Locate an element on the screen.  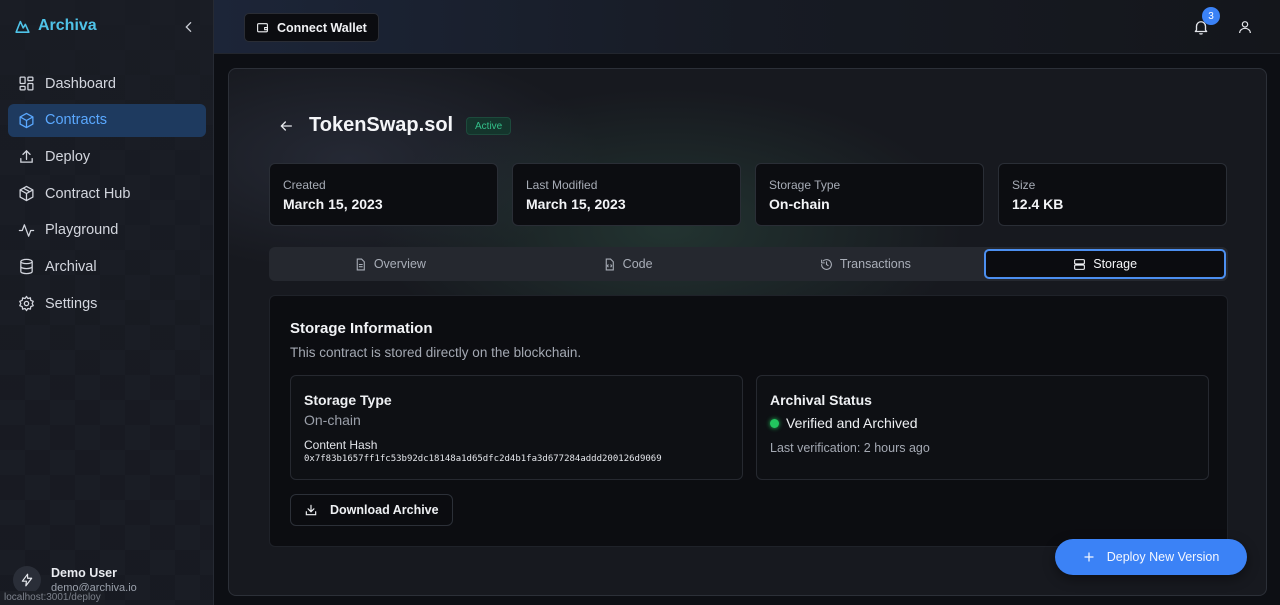
notification-badge: 3 is located at coordinates (1211, 16).